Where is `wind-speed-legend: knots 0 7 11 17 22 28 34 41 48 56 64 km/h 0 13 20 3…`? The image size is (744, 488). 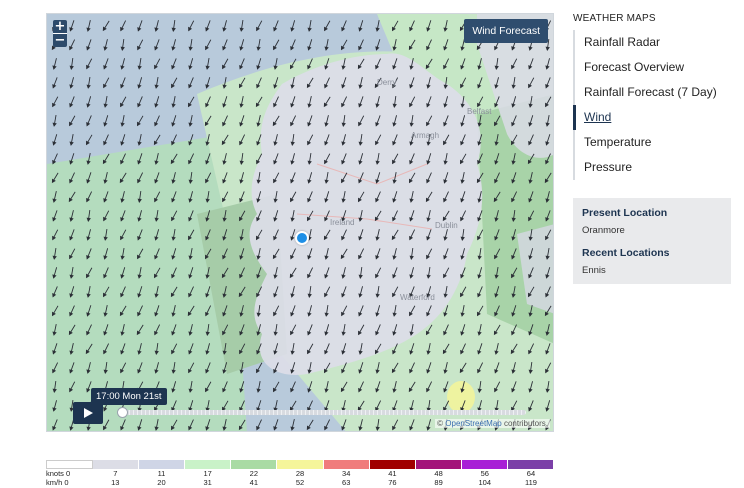 wind-speed-legend: knots 0 7 11 17 22 28 34 41 48 56 64 km/h 0 13 20 3… is located at coordinates (300, 473).